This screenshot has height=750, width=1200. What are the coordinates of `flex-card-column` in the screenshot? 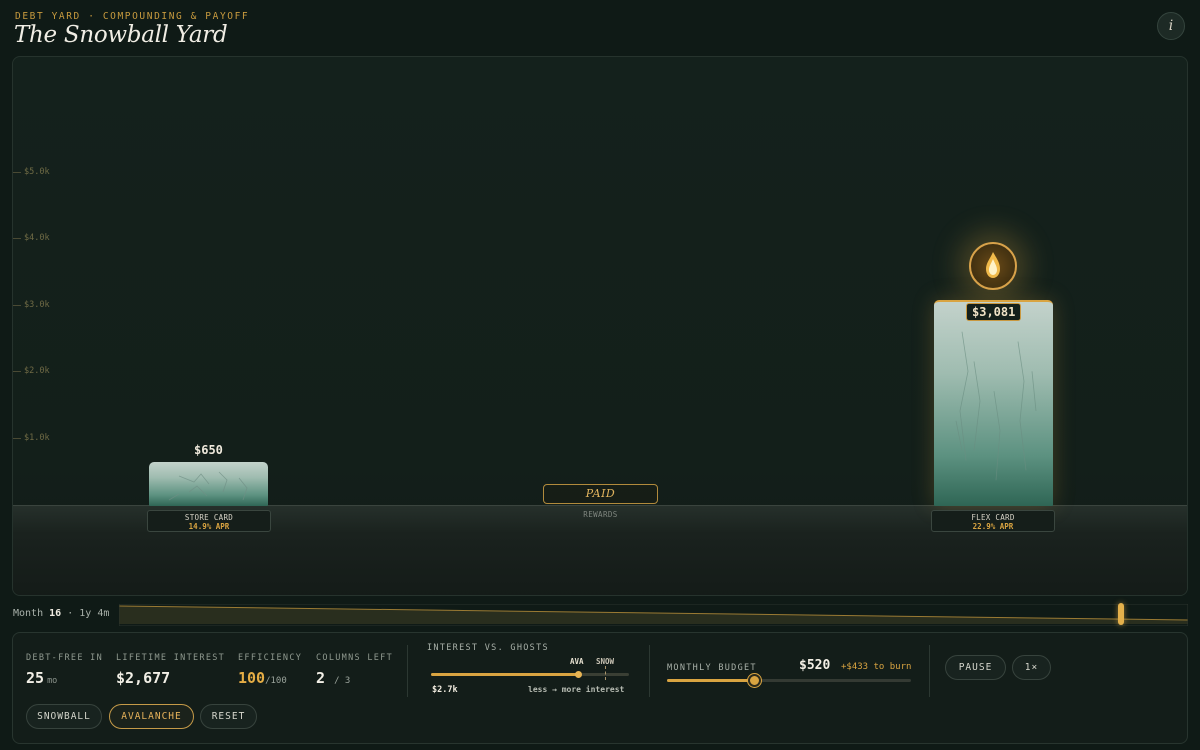 It's located at (993, 403).